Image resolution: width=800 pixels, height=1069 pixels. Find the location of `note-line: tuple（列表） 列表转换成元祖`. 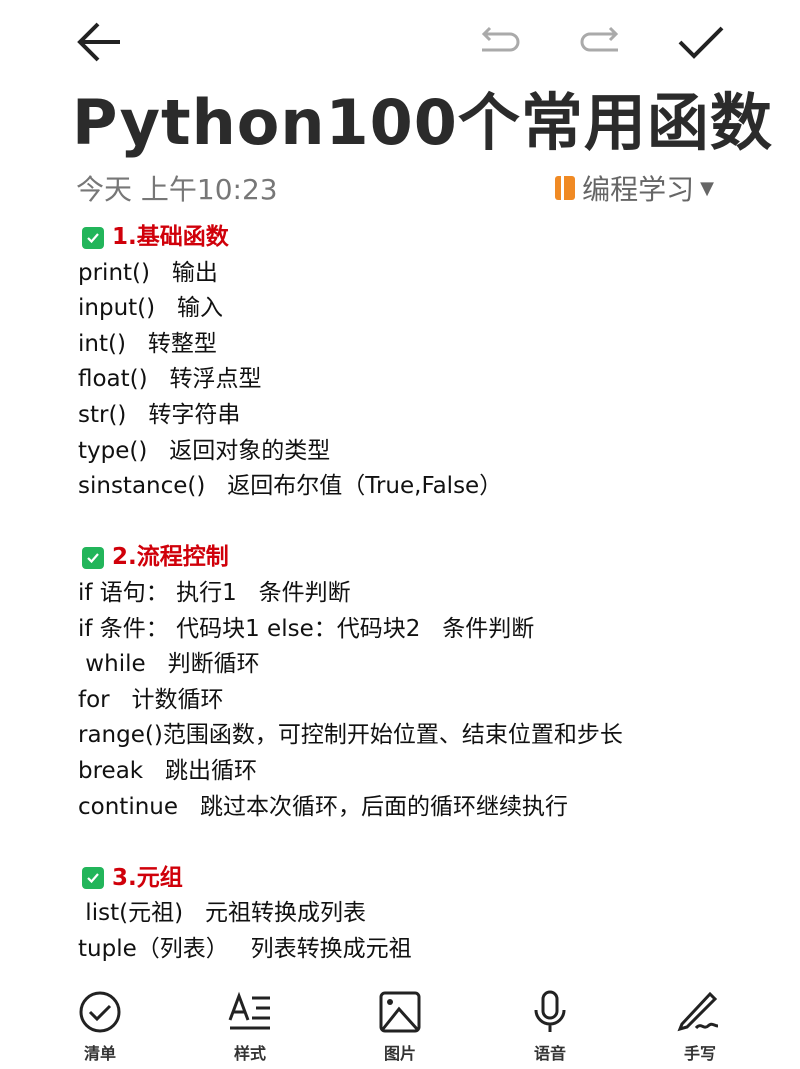

note-line: tuple（列表） 列表转换成元祖 is located at coordinates (245, 948).